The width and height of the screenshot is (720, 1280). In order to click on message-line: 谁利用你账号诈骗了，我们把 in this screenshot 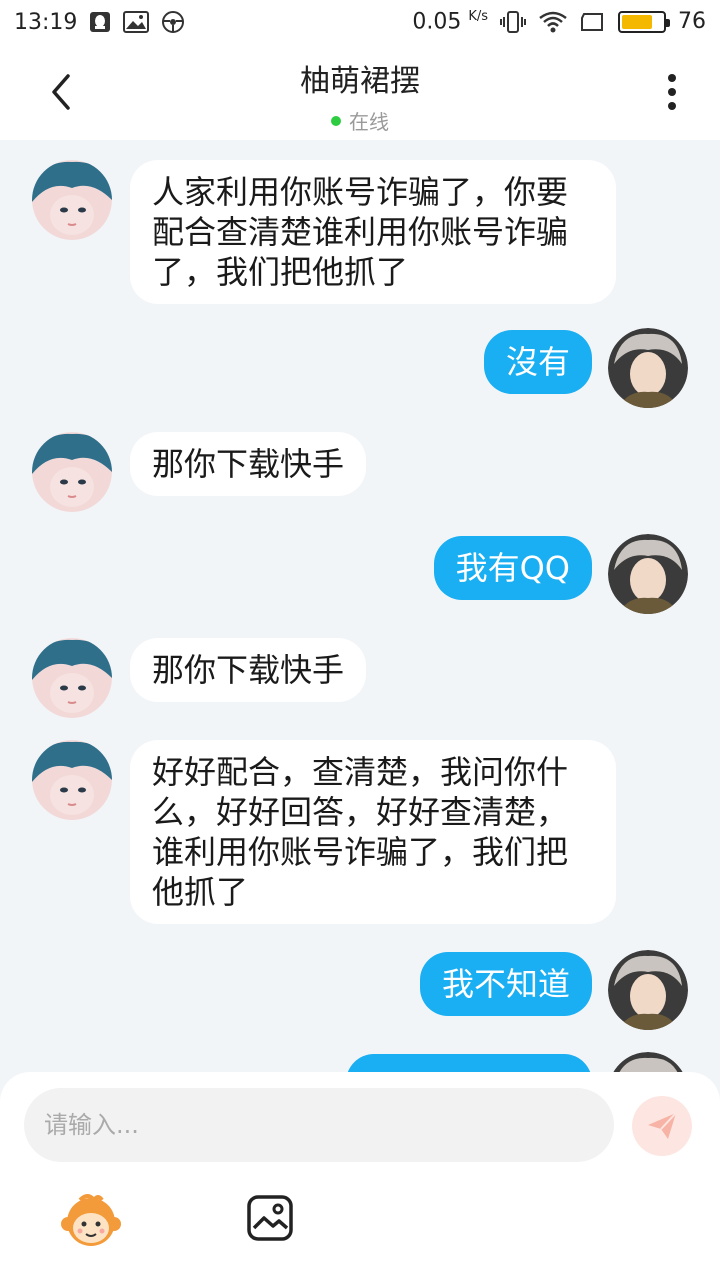, I will do `click(360, 852)`.